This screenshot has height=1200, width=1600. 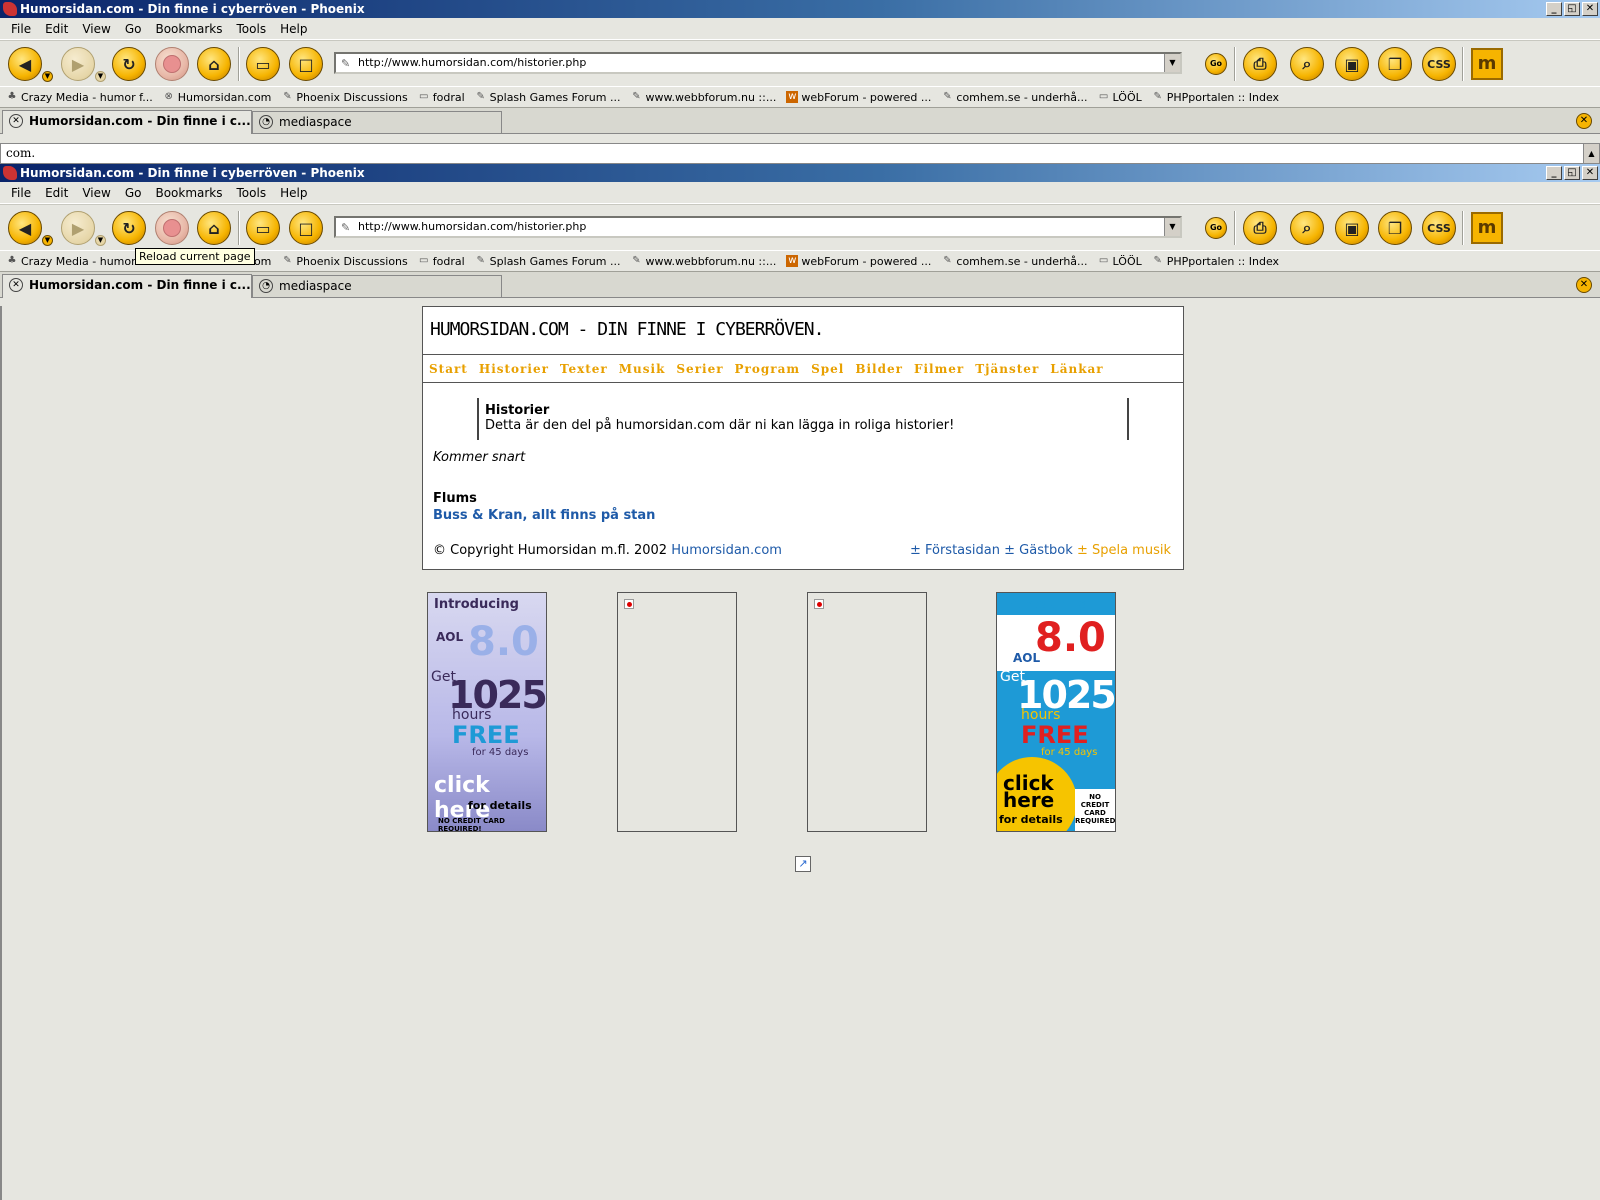 What do you see at coordinates (705, 369) in the screenshot?
I see `nav-serier: Serier` at bounding box center [705, 369].